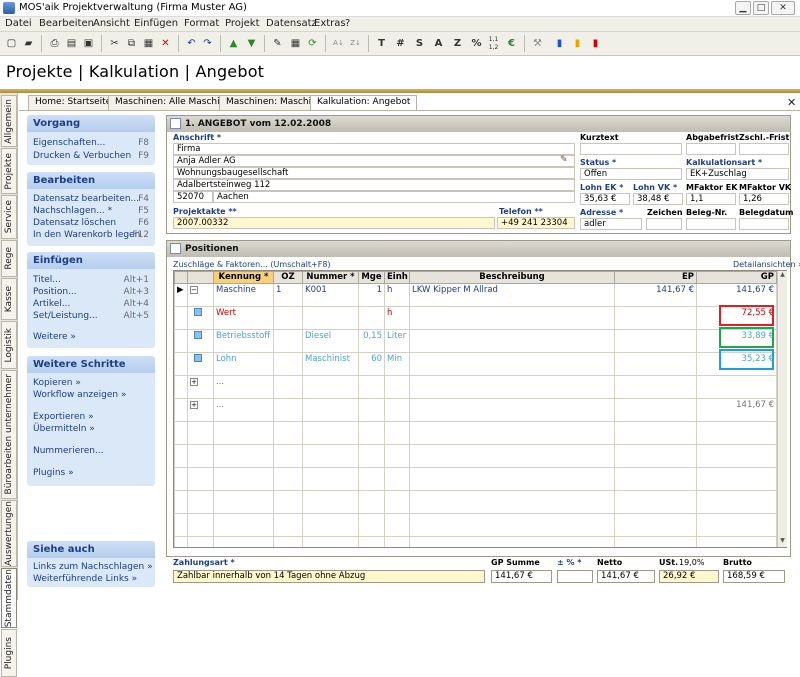 Image resolution: width=800 pixels, height=677 pixels. What do you see at coordinates (11, 43) in the screenshot?
I see `new-document-icon: ▢` at bounding box center [11, 43].